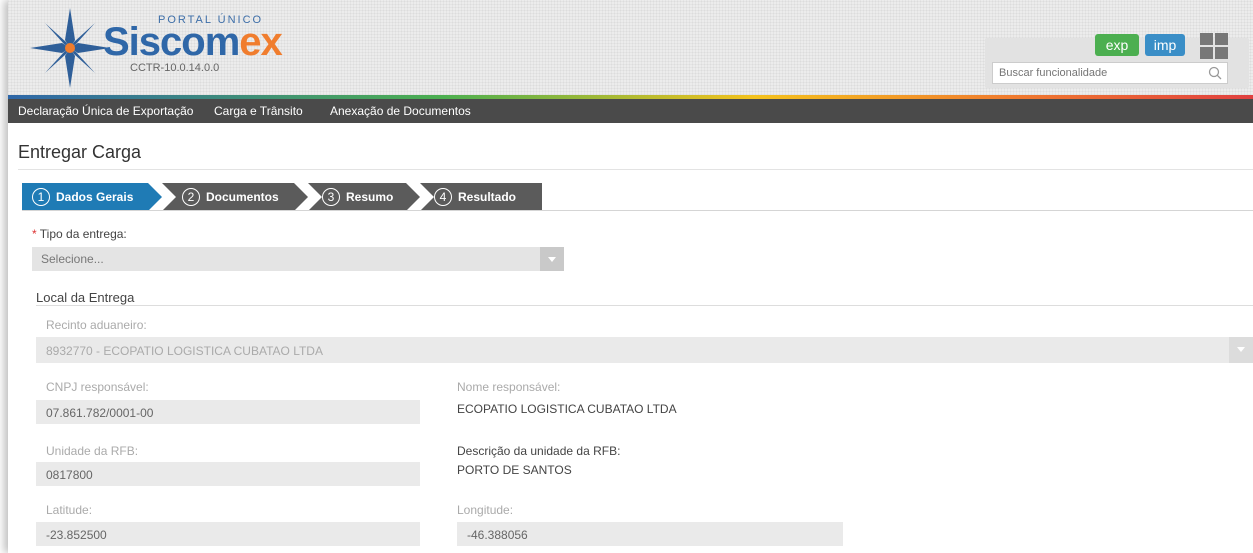 The width and height of the screenshot is (1253, 553). What do you see at coordinates (370, 197) in the screenshot?
I see `step-label: Resumo` at bounding box center [370, 197].